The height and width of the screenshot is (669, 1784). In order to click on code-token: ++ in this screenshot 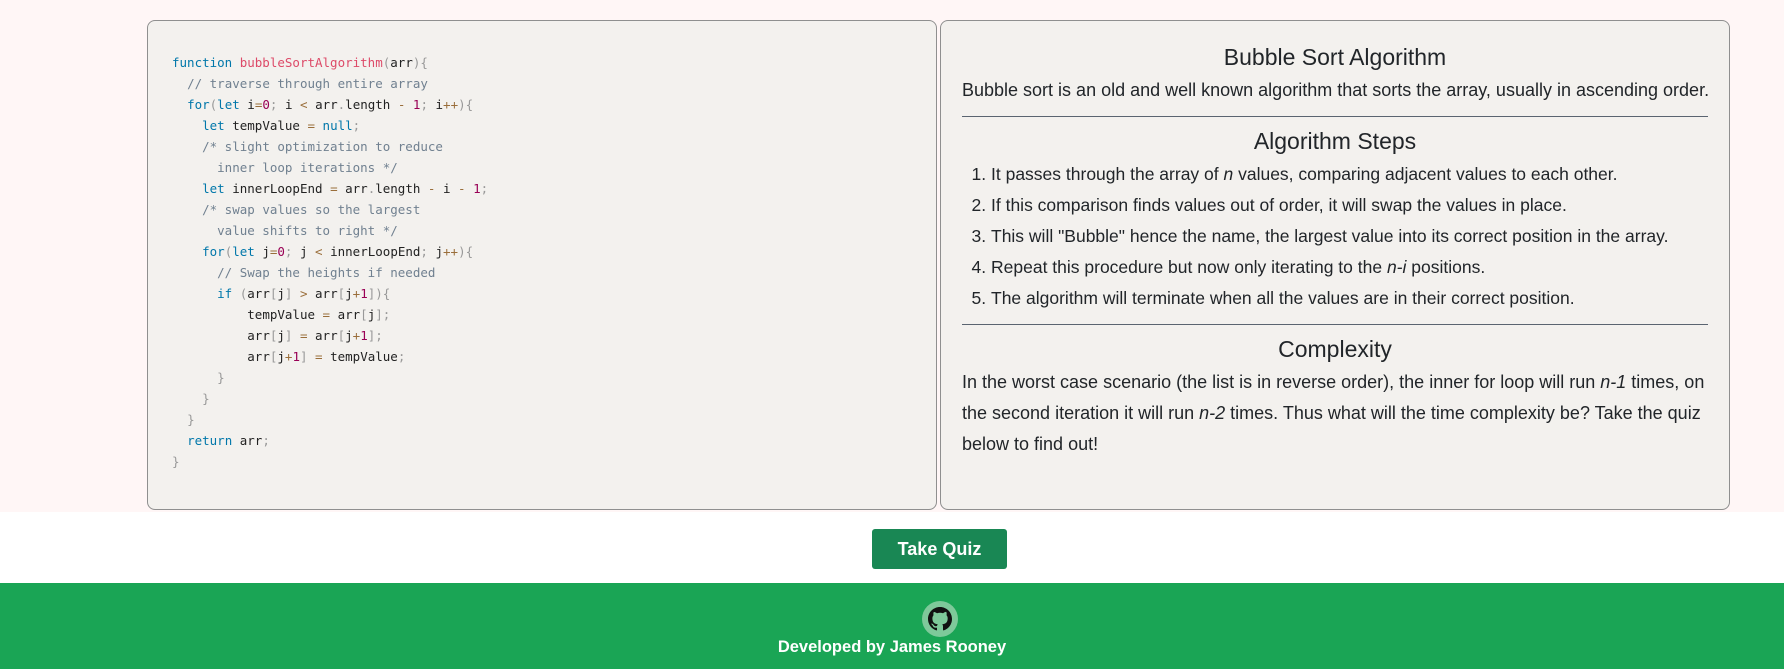, I will do `click(451, 104)`.